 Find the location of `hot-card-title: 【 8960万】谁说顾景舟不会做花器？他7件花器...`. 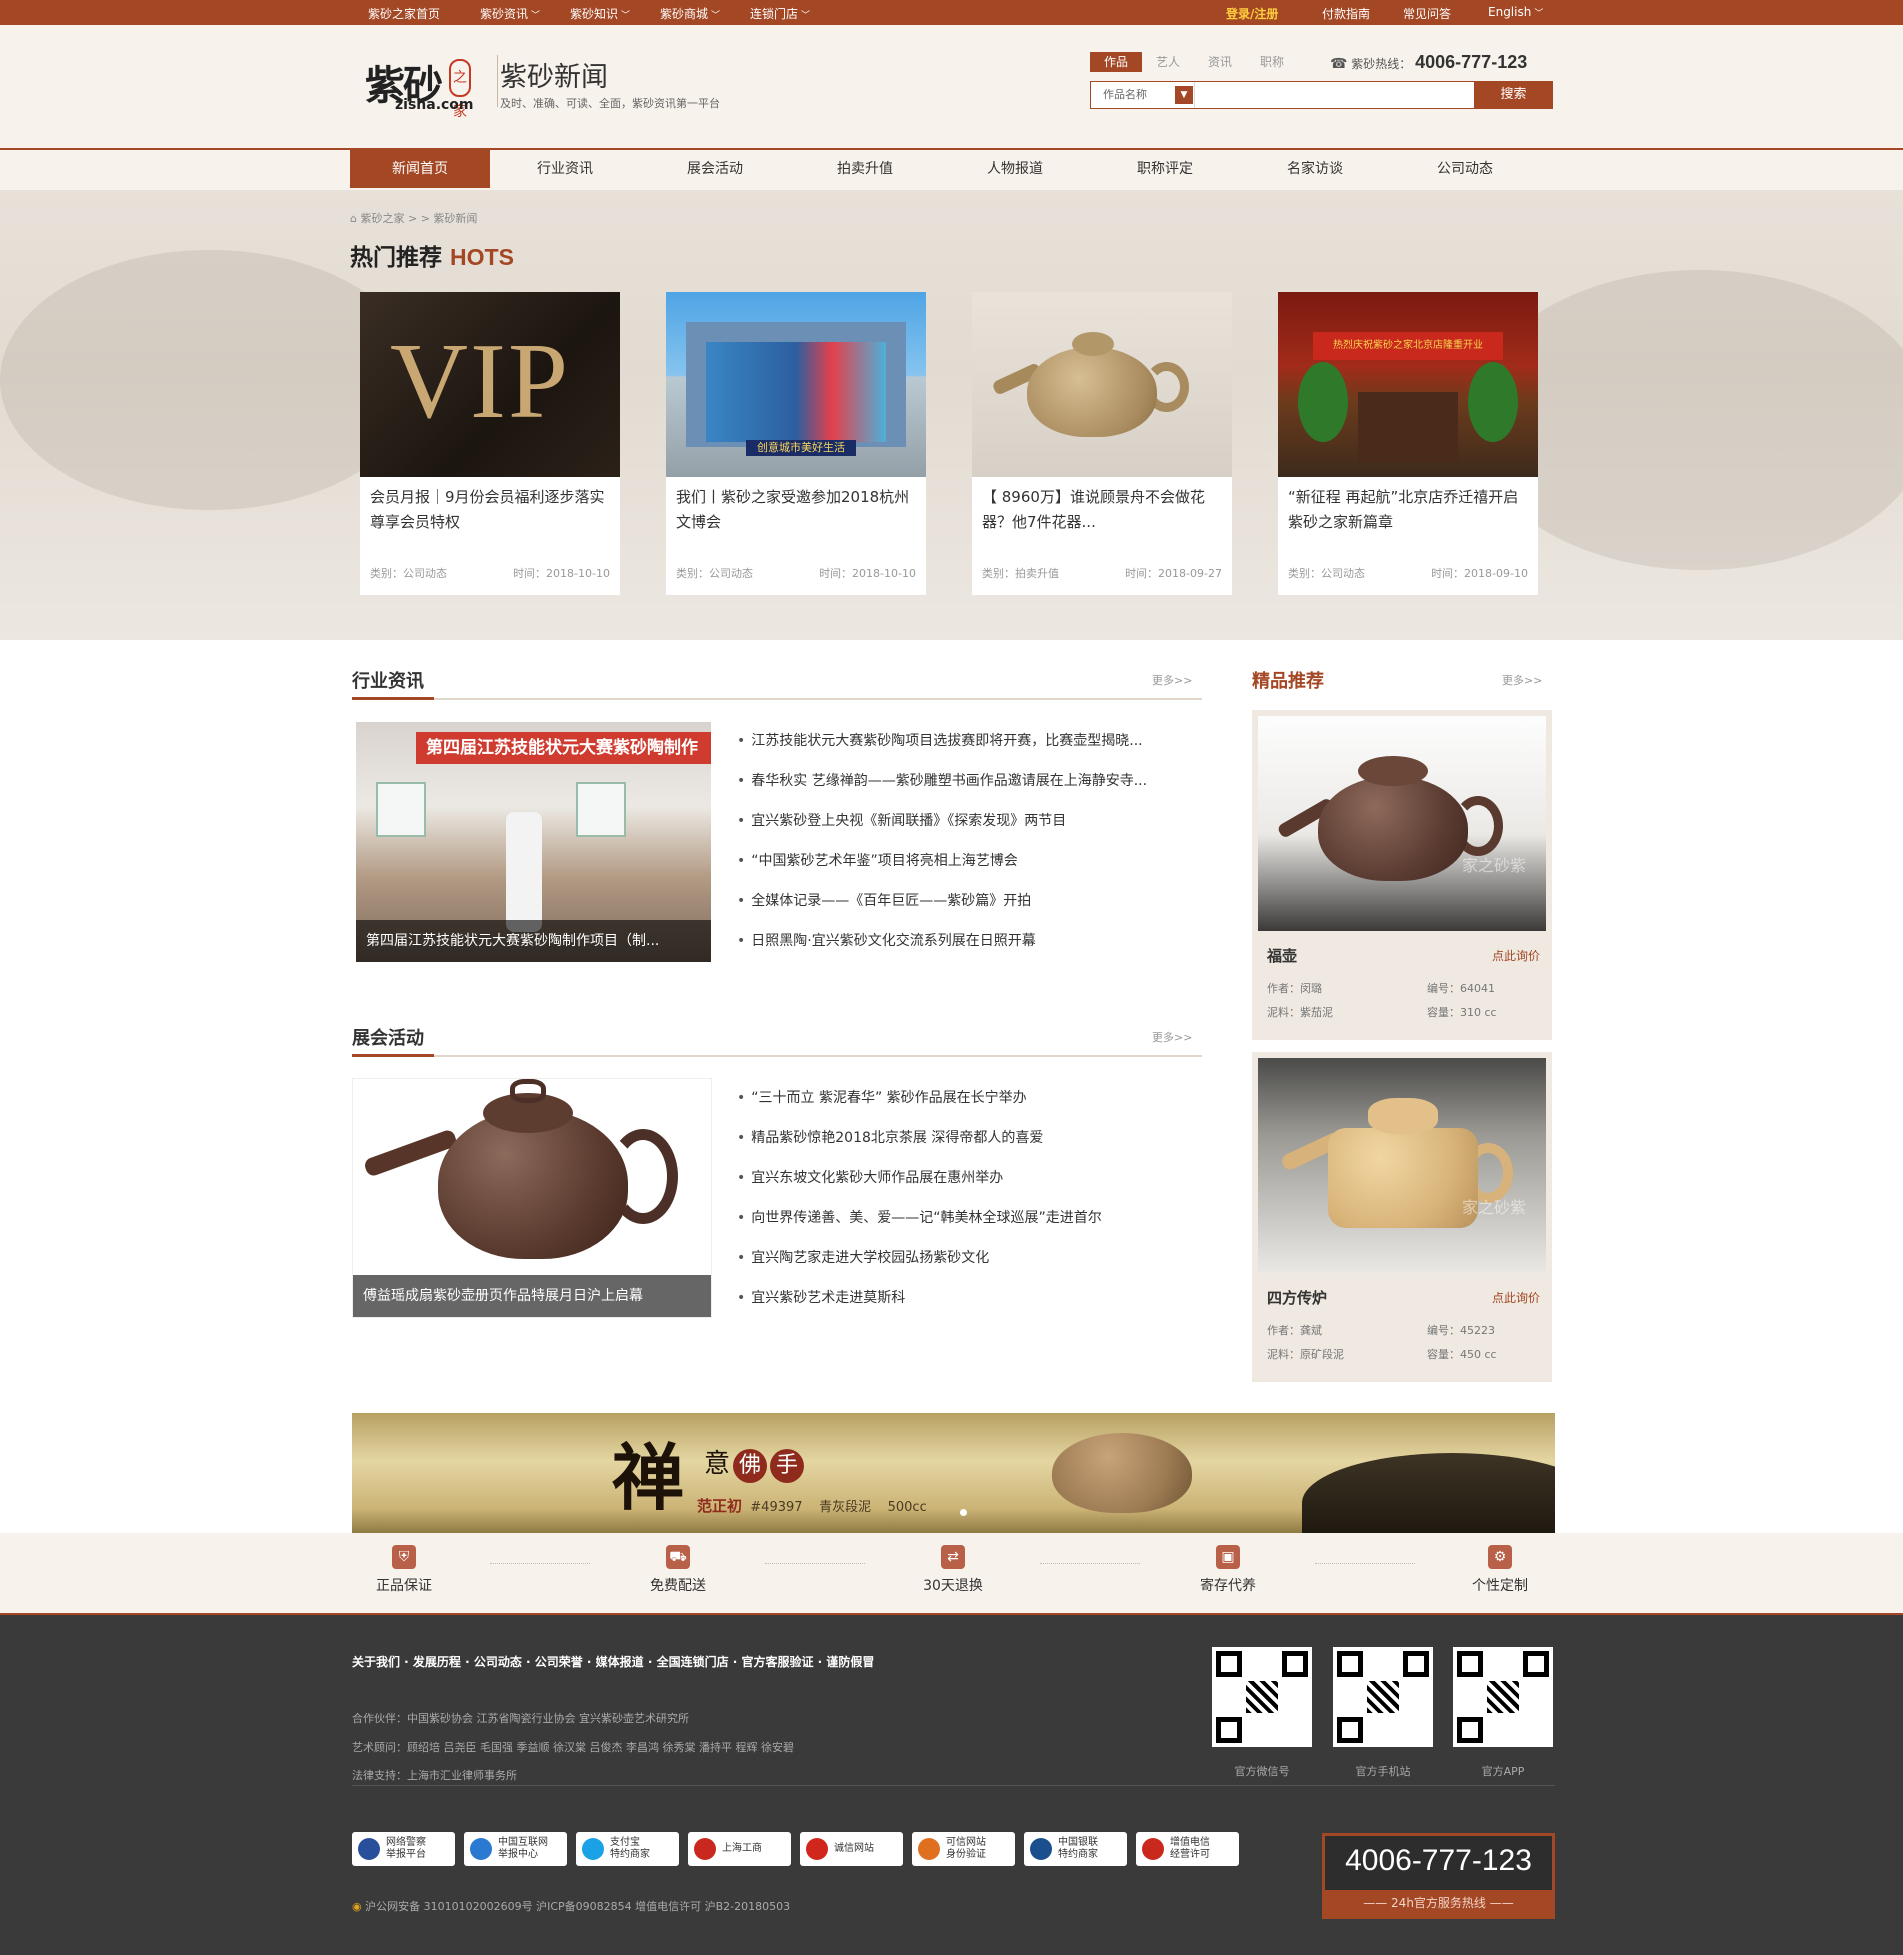

hot-card-title: 【 8960万】谁说顾景舟不会做花器？他7件花器... is located at coordinates (1102, 512).